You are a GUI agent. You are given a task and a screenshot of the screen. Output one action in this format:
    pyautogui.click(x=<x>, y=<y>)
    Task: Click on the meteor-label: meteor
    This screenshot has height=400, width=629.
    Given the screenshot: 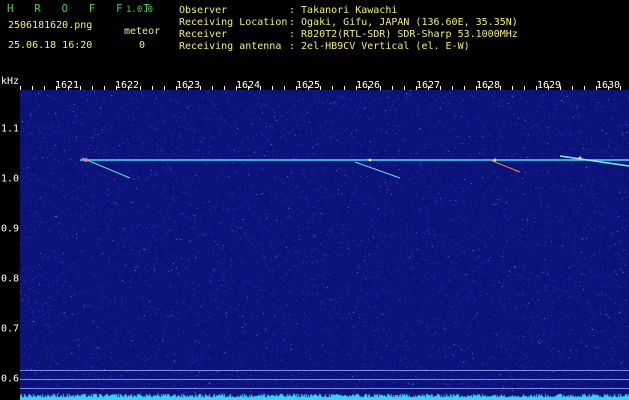 What is the action you would take?
    pyautogui.click(x=142, y=31)
    